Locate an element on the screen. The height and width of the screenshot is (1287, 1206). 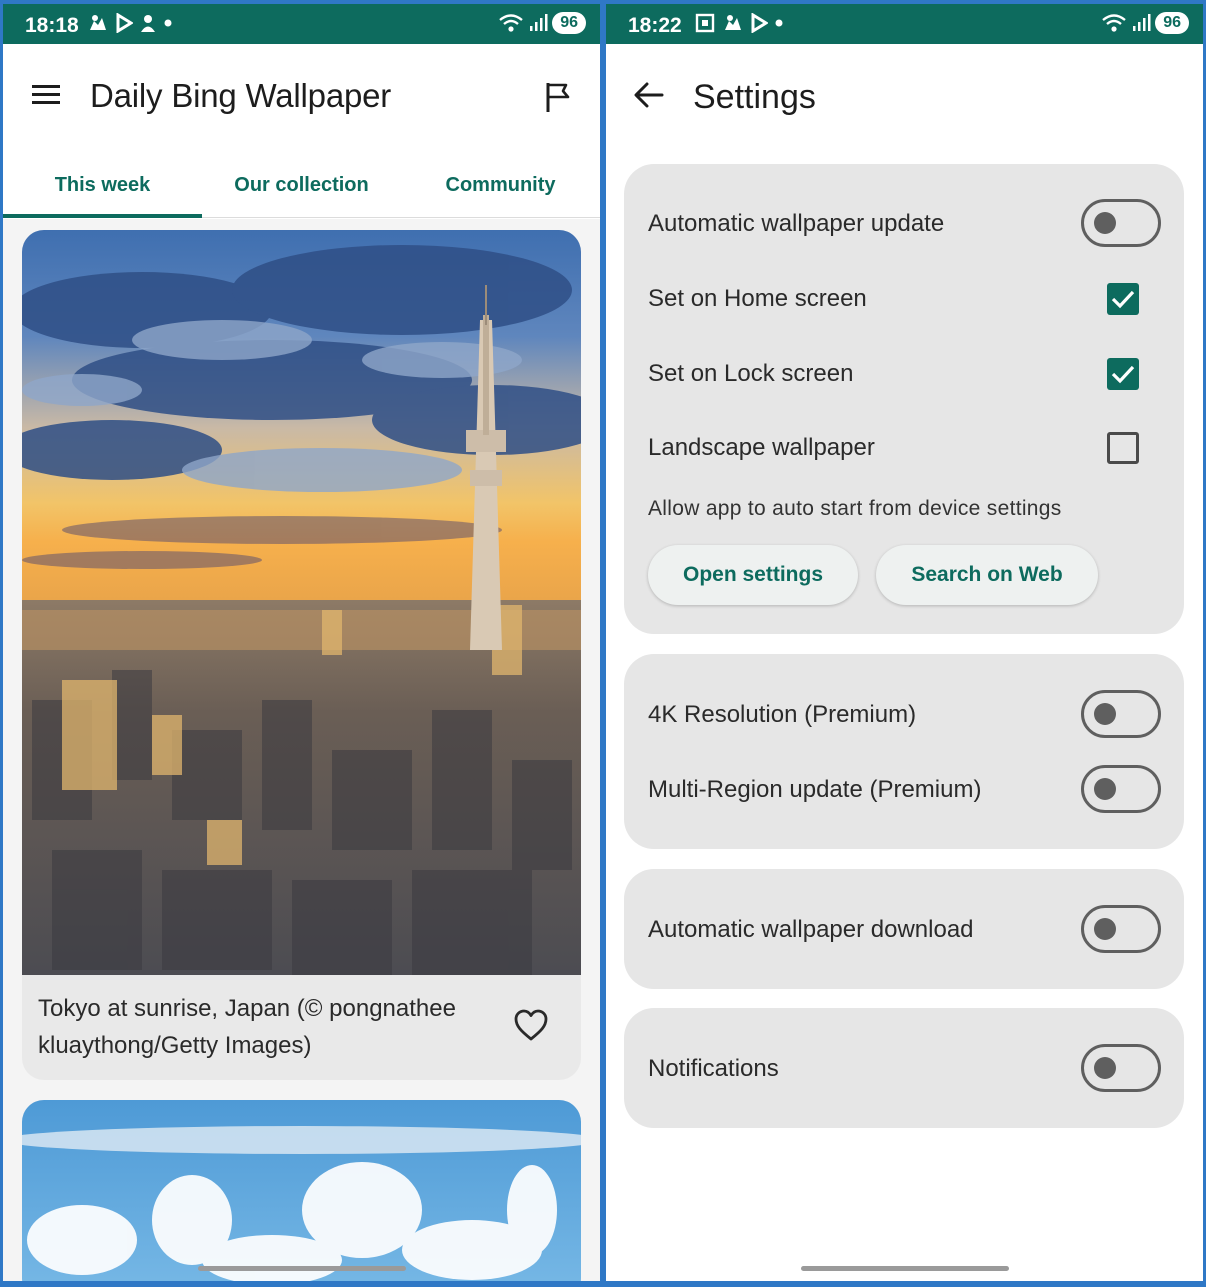
status-bar: 18:22 96 is located at coordinates (904, 24).